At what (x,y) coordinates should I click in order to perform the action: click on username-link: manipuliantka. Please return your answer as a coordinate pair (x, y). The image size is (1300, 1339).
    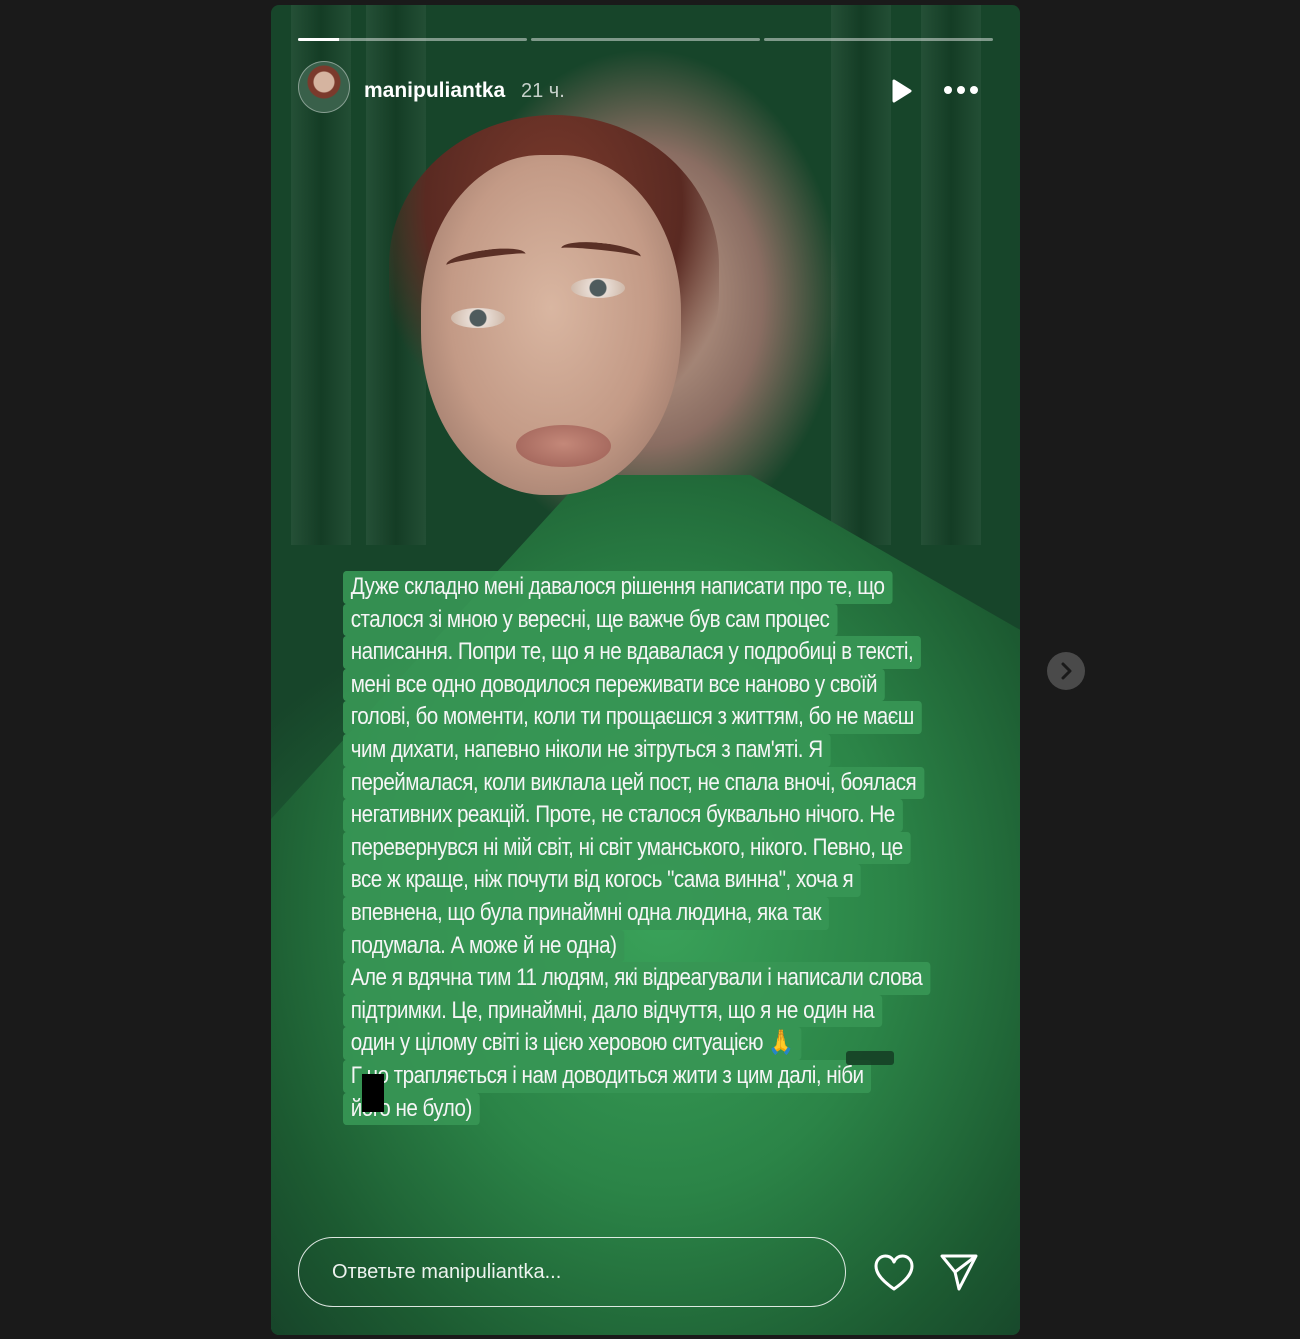
    Looking at the image, I should click on (434, 91).